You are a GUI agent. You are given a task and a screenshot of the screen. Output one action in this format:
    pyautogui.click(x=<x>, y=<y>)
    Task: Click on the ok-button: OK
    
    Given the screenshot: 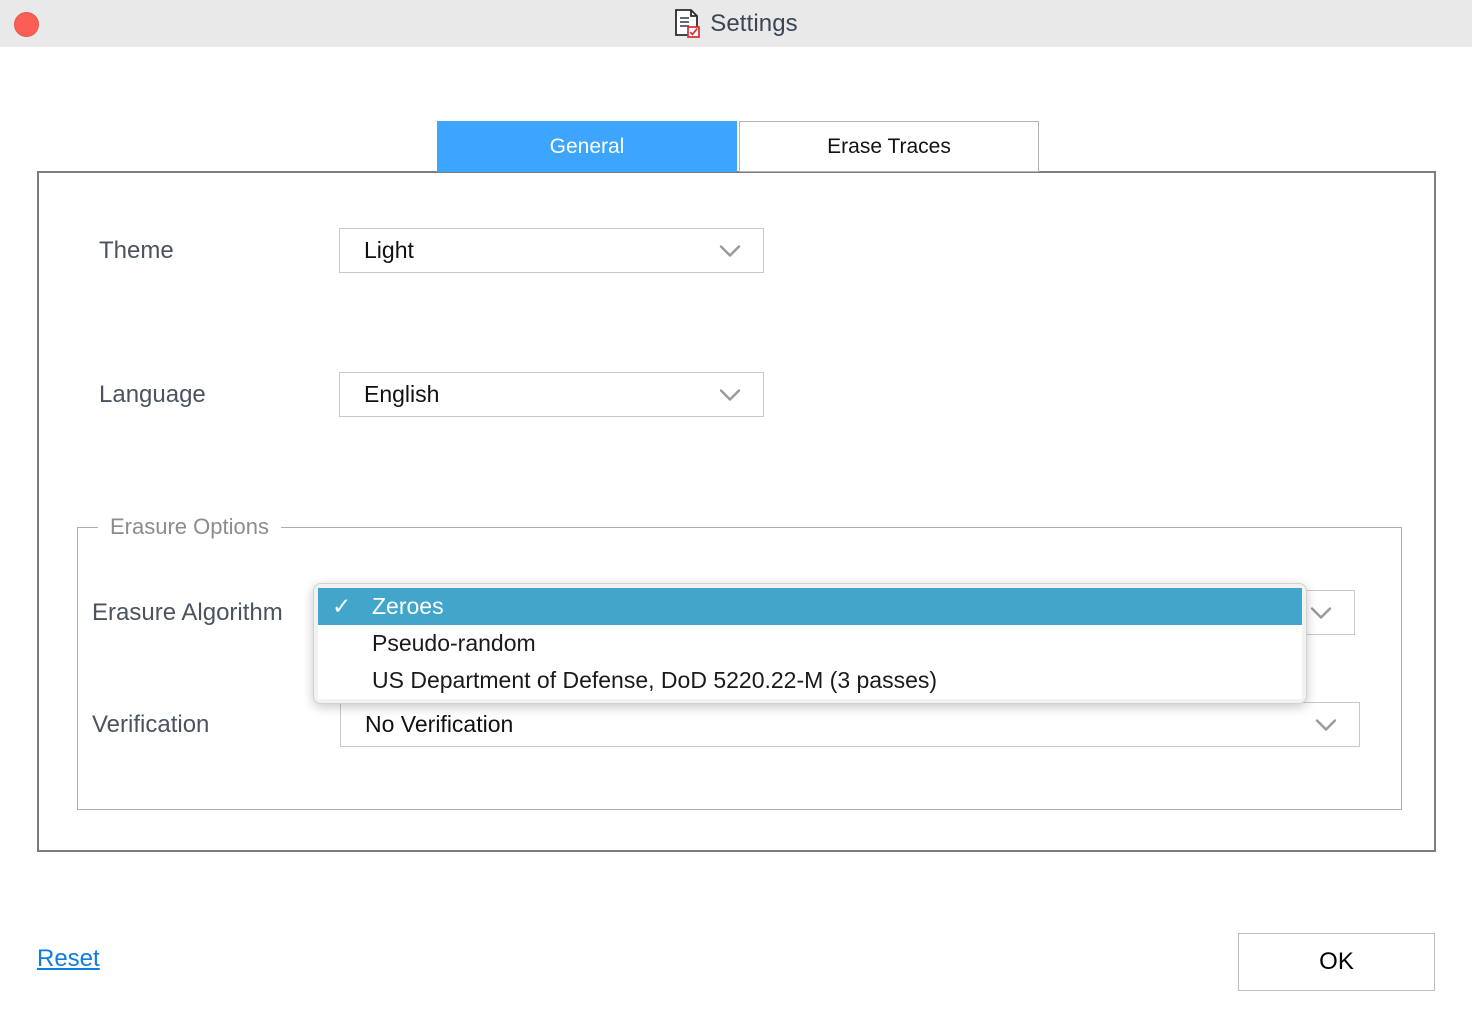 What is the action you would take?
    pyautogui.click(x=1336, y=962)
    